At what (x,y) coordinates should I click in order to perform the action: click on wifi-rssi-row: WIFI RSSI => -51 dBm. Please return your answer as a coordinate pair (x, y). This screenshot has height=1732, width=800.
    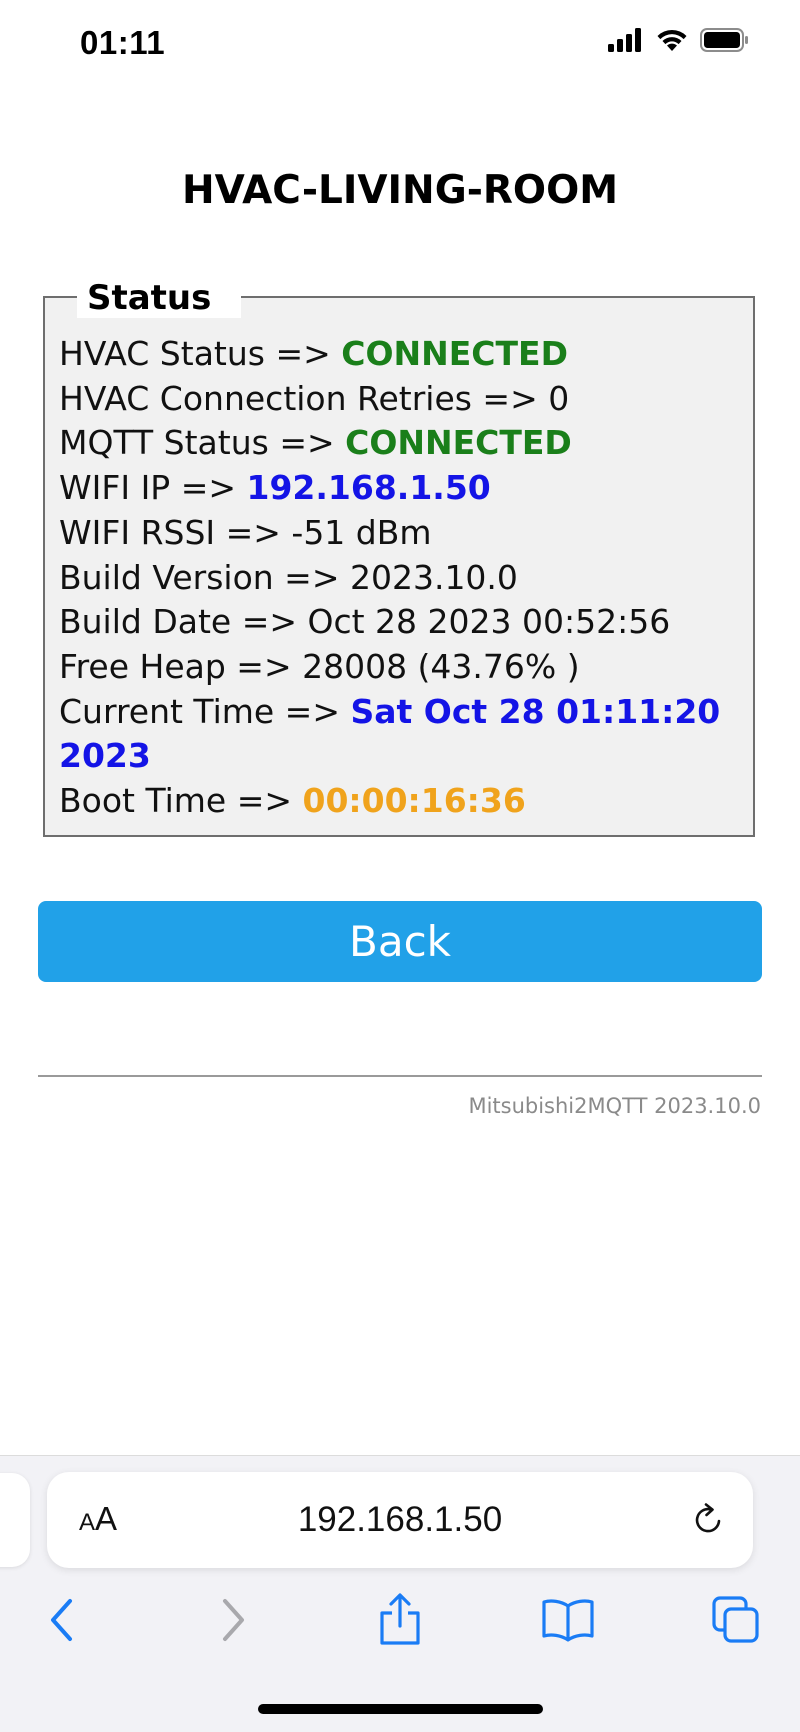
    Looking at the image, I should click on (401, 533).